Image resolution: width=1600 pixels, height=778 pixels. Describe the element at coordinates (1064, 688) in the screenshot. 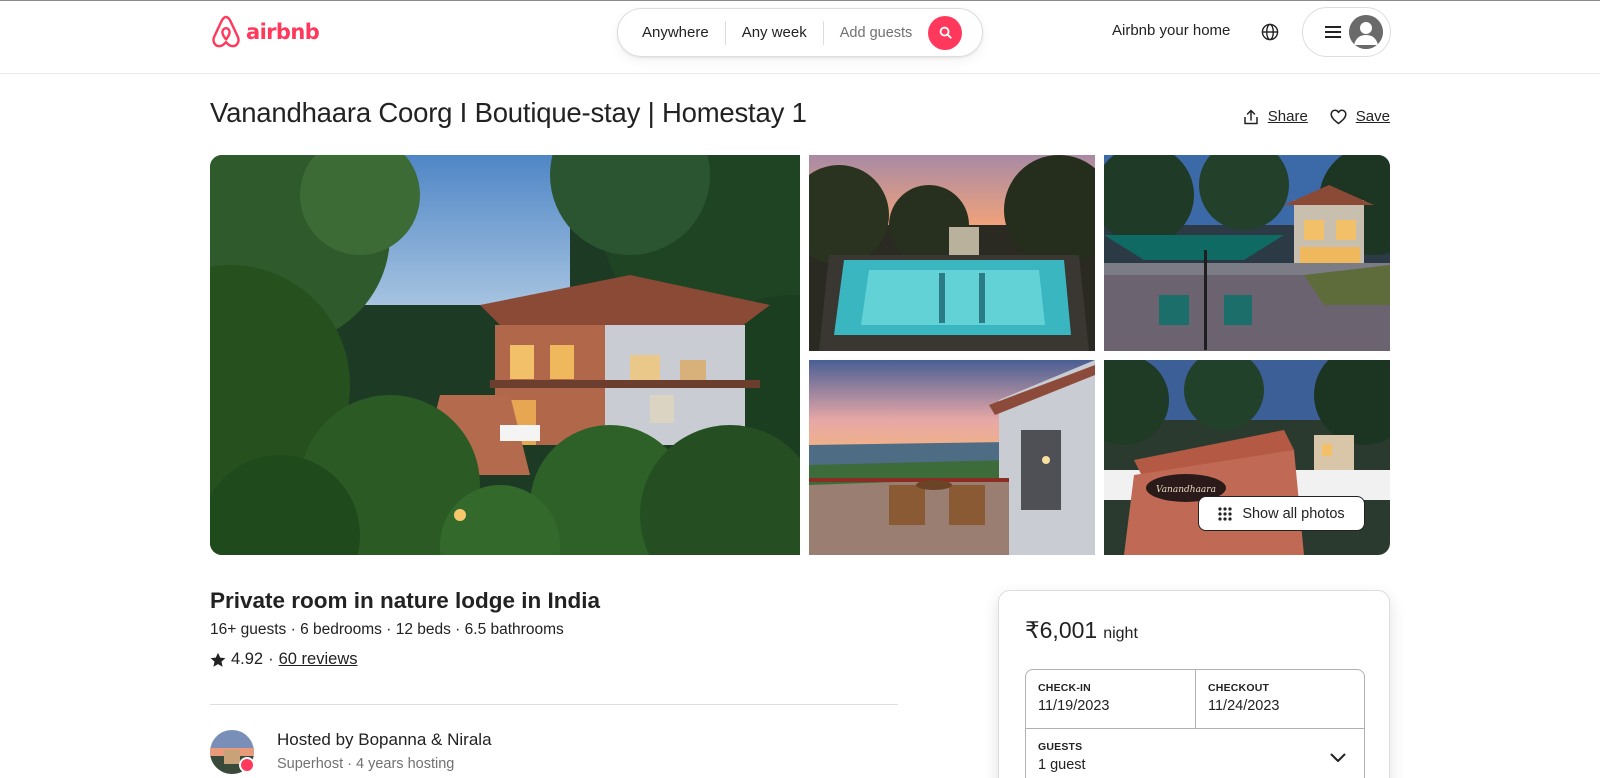

I see `checkin-label: CHECK-IN` at that location.